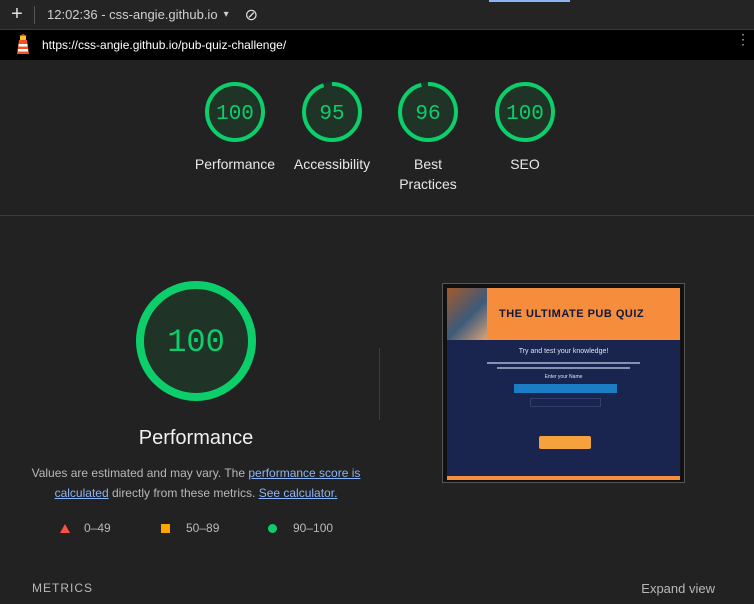  What do you see at coordinates (565, 402) in the screenshot?
I see `screenshot-input-secondary` at bounding box center [565, 402].